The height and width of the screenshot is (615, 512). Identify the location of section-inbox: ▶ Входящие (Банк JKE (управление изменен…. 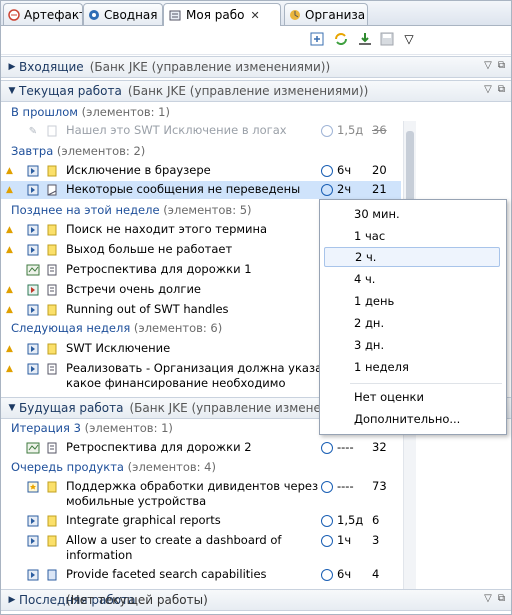
(256, 67).